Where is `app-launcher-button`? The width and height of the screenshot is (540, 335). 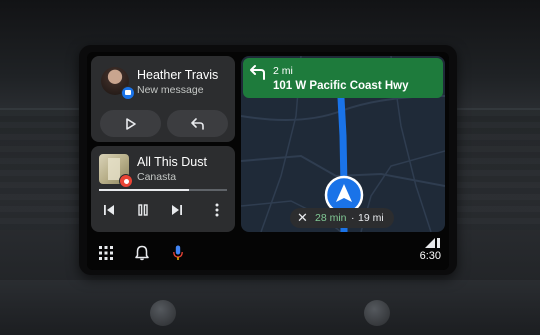
app-launcher-button is located at coordinates (106, 253).